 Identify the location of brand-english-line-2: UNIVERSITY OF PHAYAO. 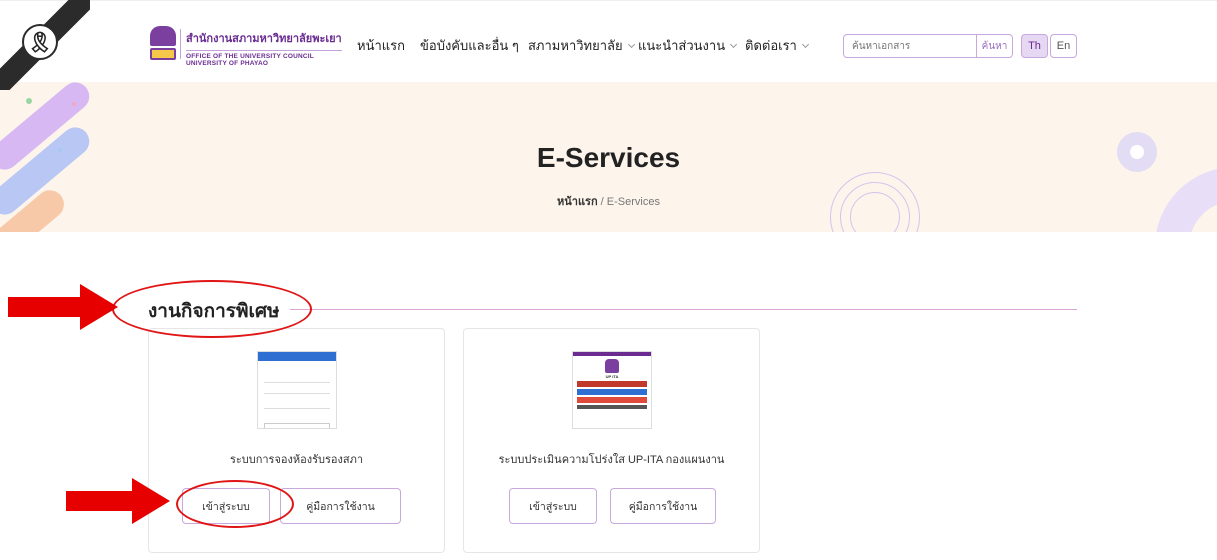
(227, 63).